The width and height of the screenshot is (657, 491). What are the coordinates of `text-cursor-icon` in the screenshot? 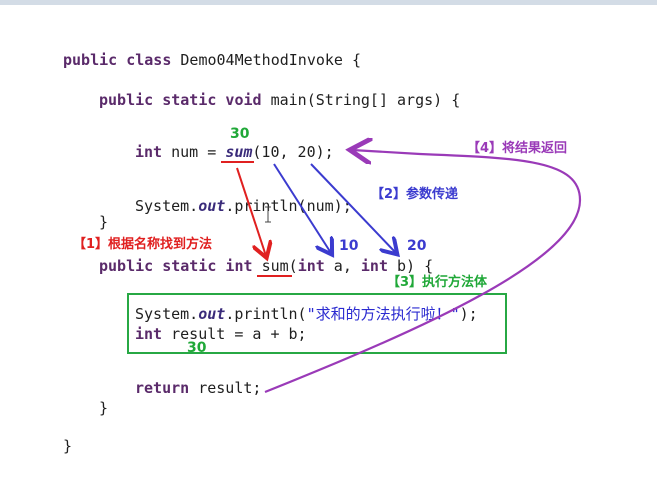 It's located at (268, 214).